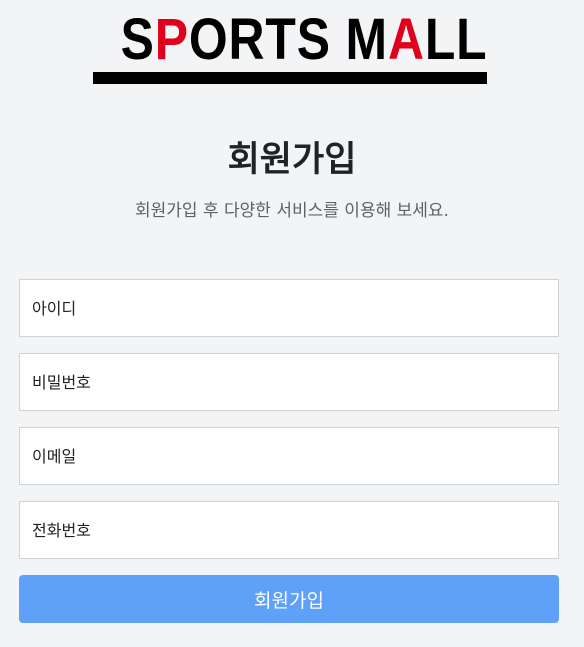 Image resolution: width=584 pixels, height=647 pixels. Describe the element at coordinates (292, 211) in the screenshot. I see `page-subtitle: 회원가입 후 다양한 서비스를 이용해 보세요.` at that location.